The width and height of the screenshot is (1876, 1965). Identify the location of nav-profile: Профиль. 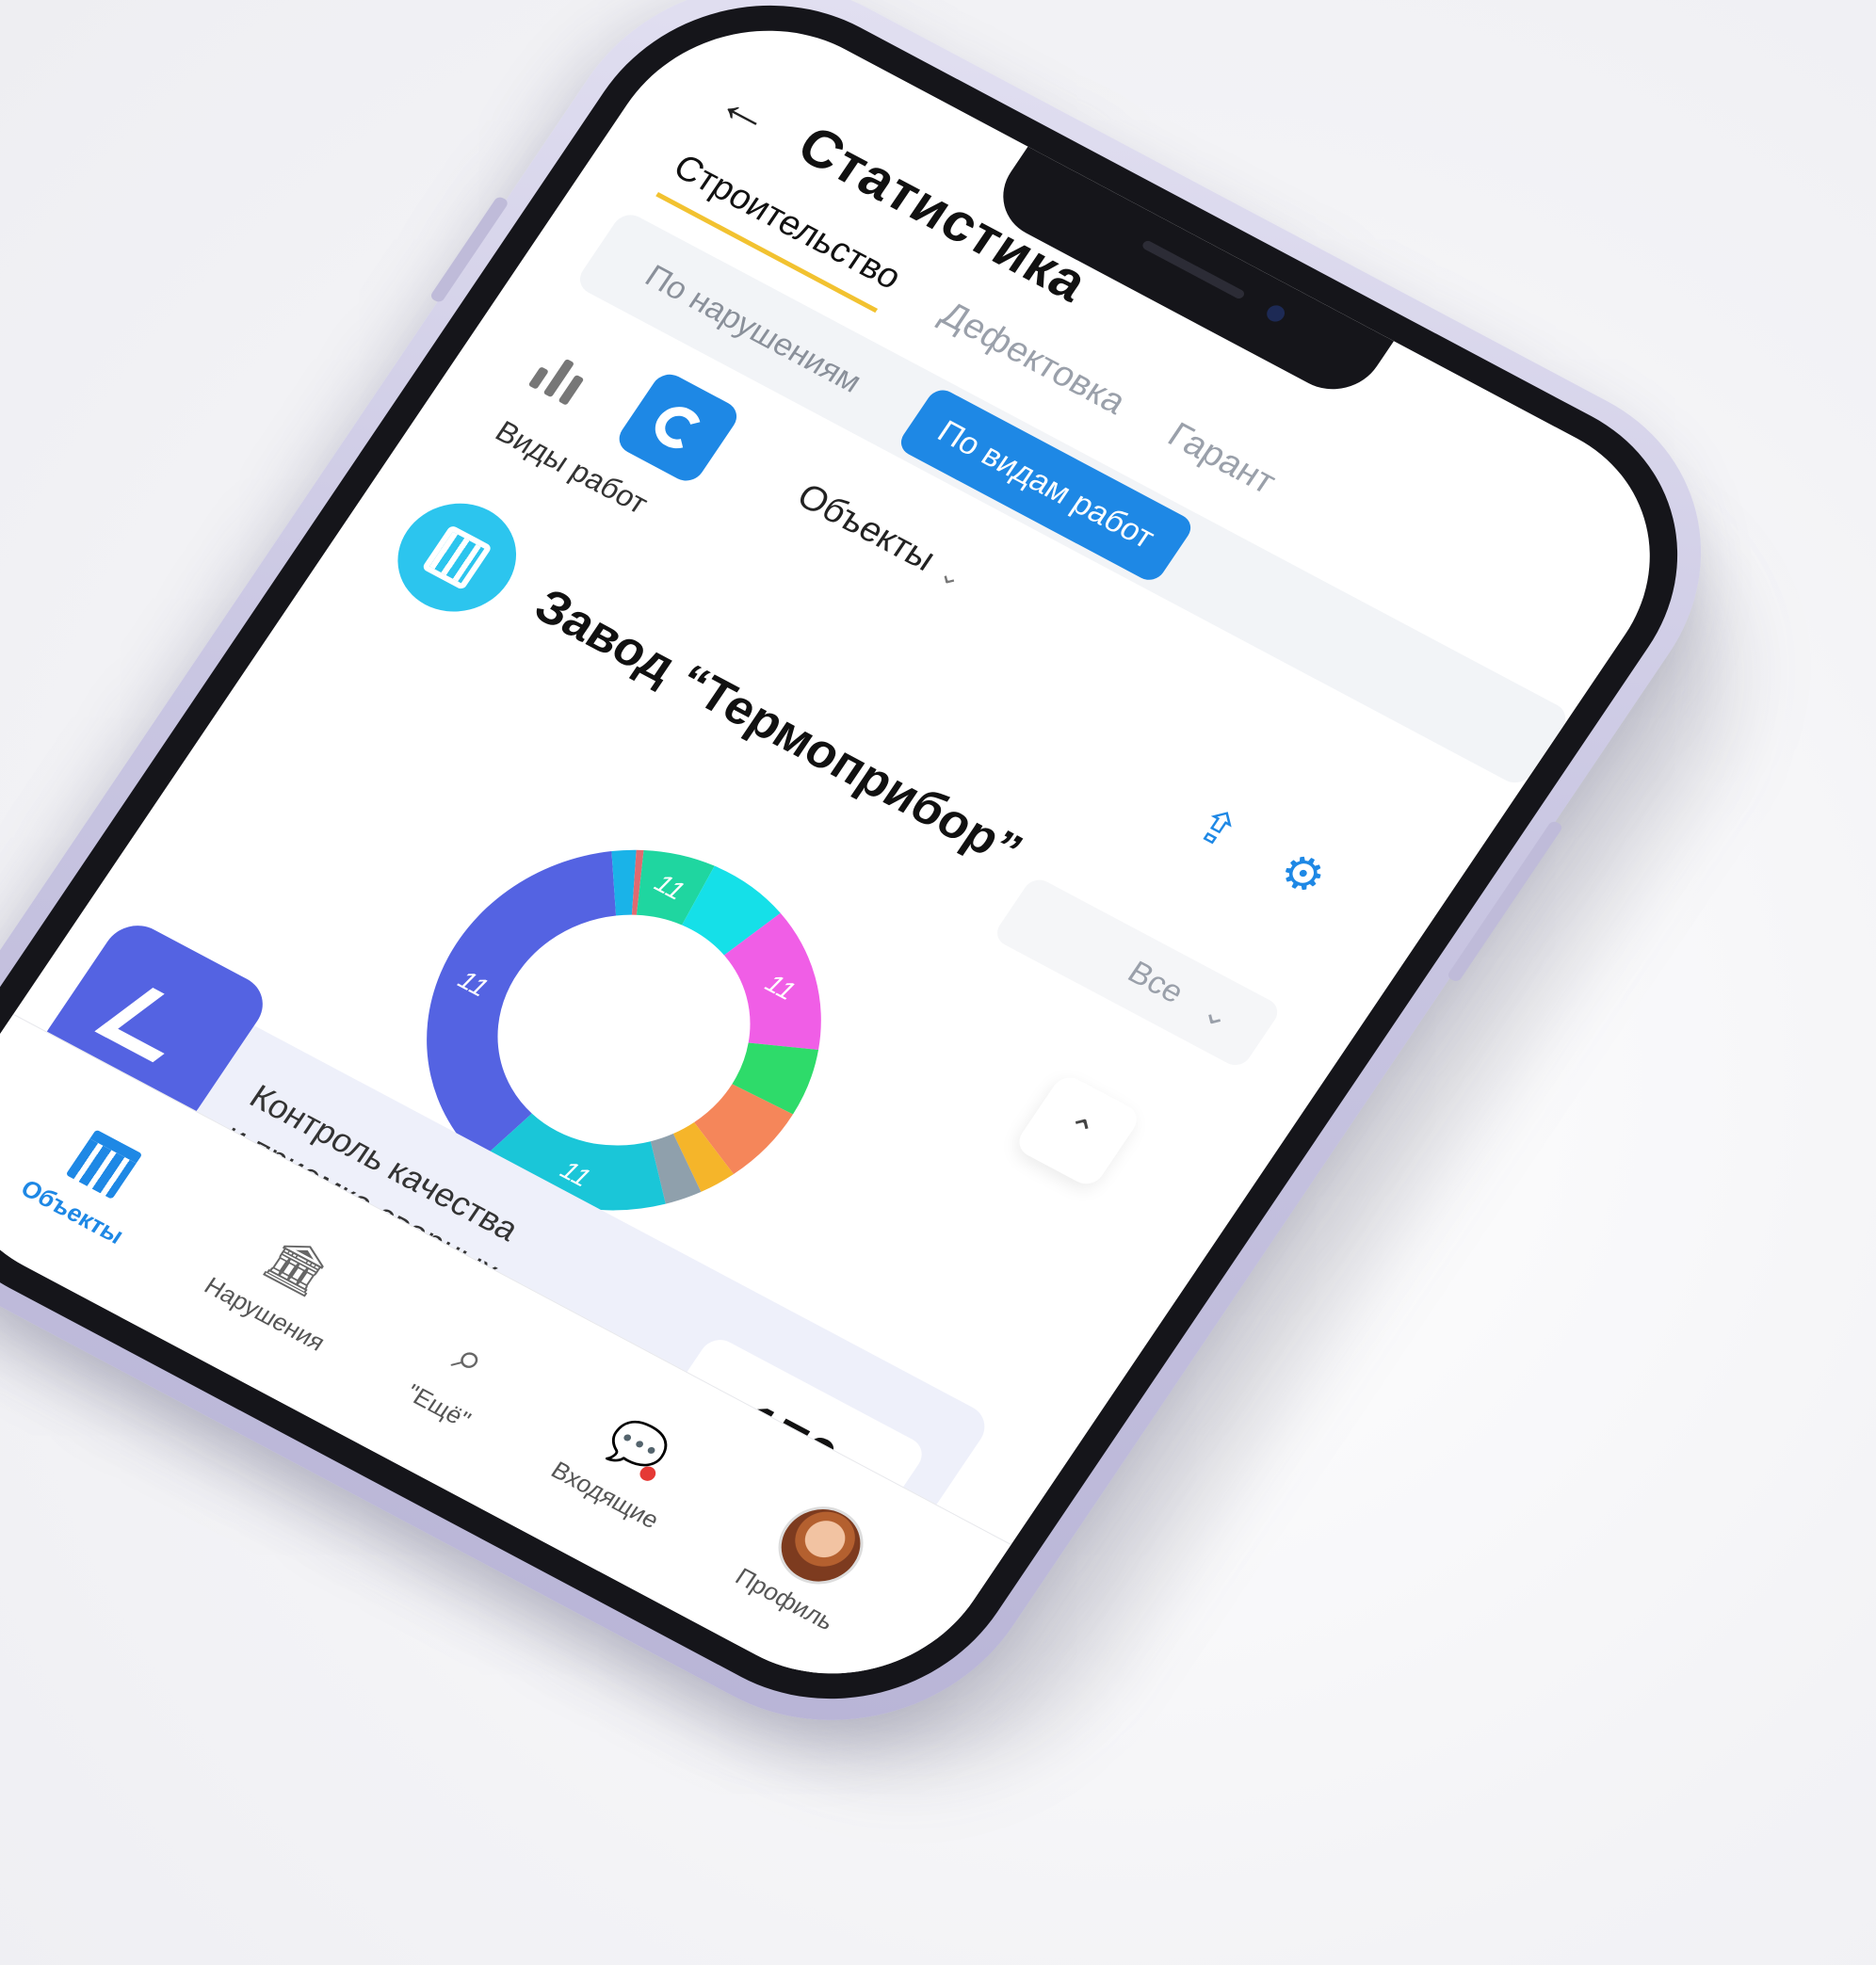
(810, 1561).